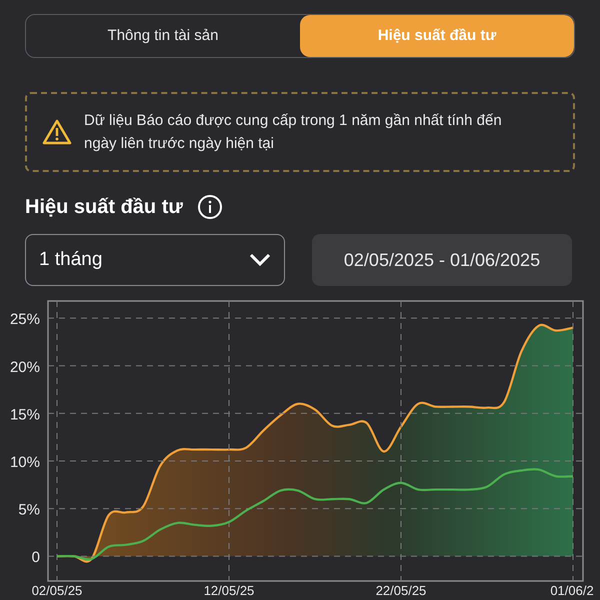 This screenshot has height=600, width=600. I want to click on date-range-field: 02/05/2025 - 01/06/2025, so click(442, 260).